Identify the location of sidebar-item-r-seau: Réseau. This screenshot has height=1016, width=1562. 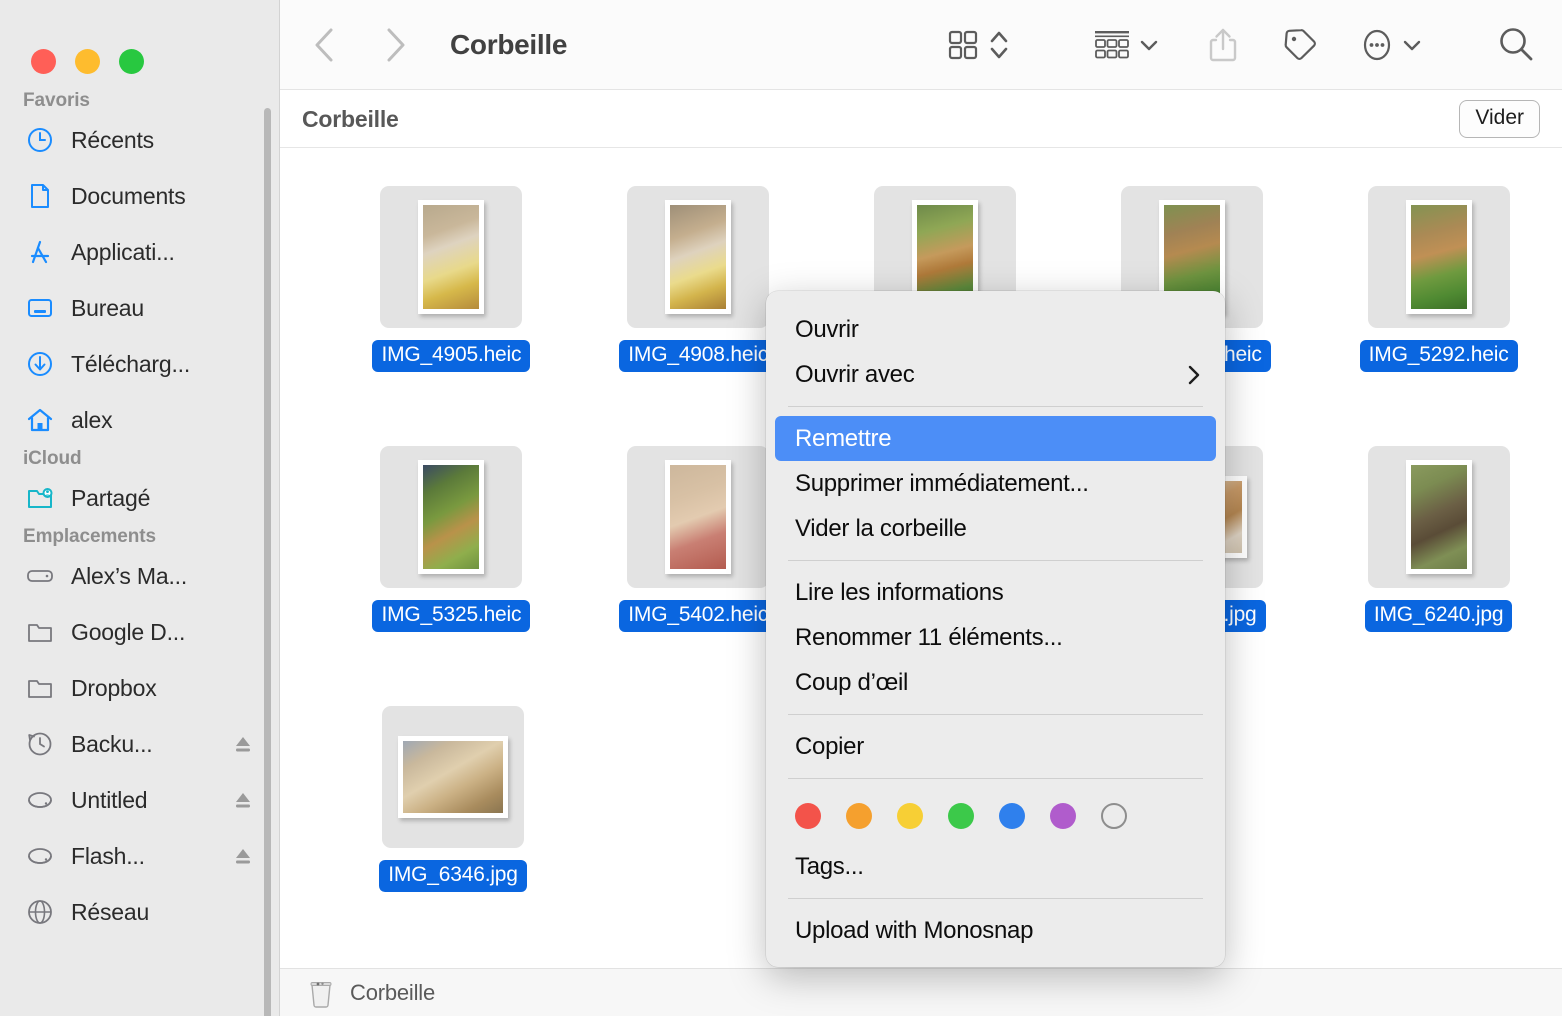
(140, 912).